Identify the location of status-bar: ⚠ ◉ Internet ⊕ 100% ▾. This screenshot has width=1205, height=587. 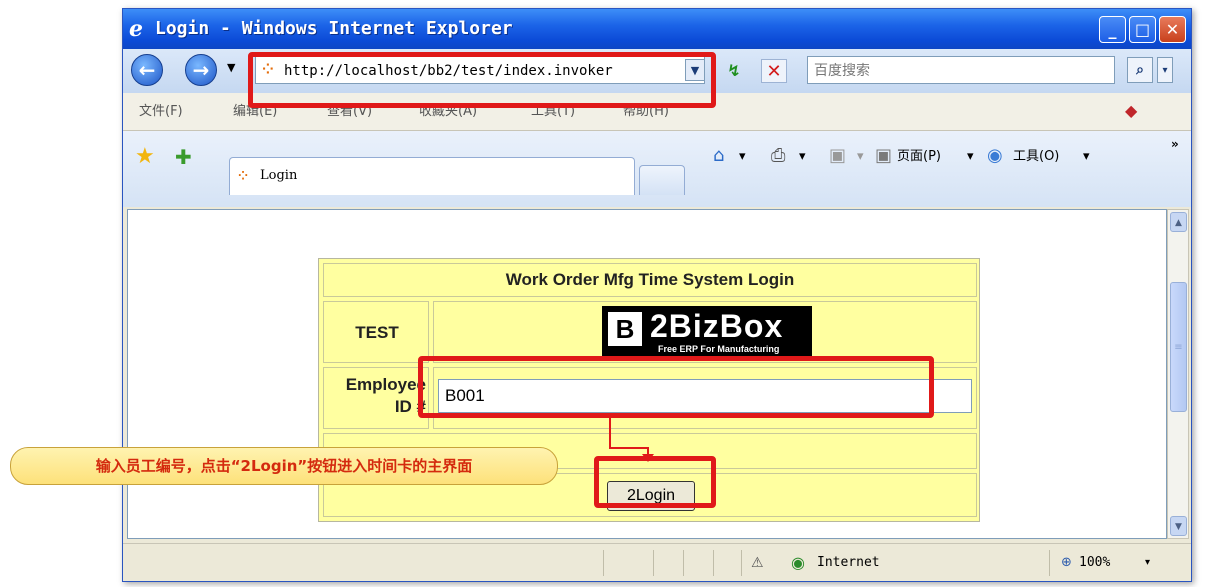
(657, 562).